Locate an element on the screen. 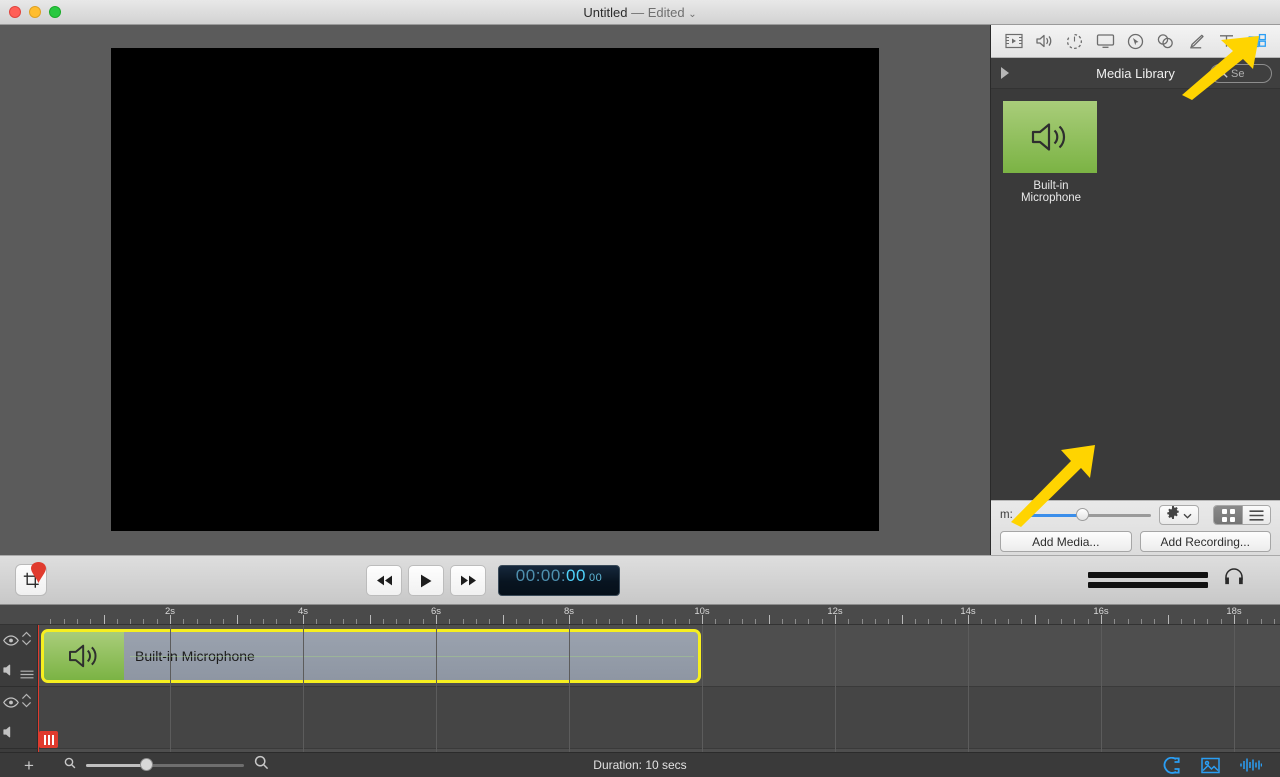  timecode-seconds: 00 is located at coordinates (576, 575).